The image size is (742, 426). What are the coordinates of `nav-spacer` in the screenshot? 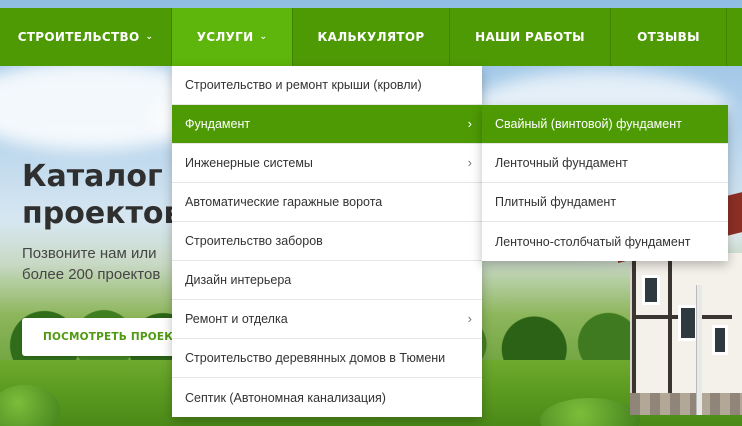 It's located at (734, 37).